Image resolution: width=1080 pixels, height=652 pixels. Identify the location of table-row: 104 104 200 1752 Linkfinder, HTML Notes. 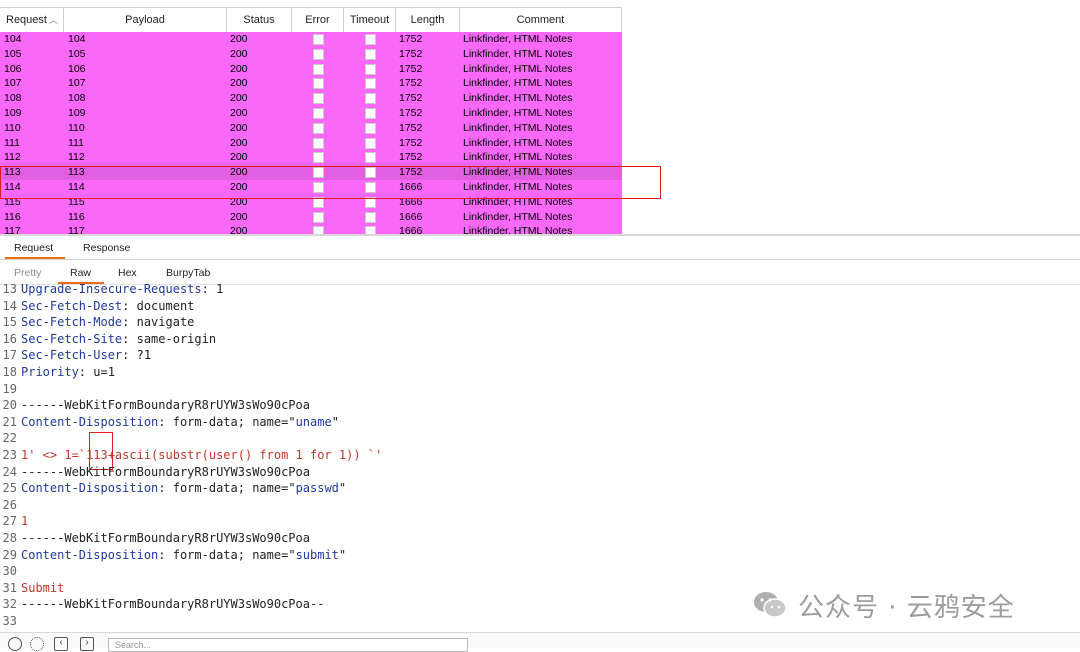
(311, 39).